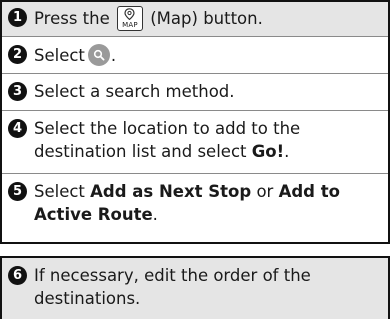  I want to click on step-2-post: ., so click(113, 55).